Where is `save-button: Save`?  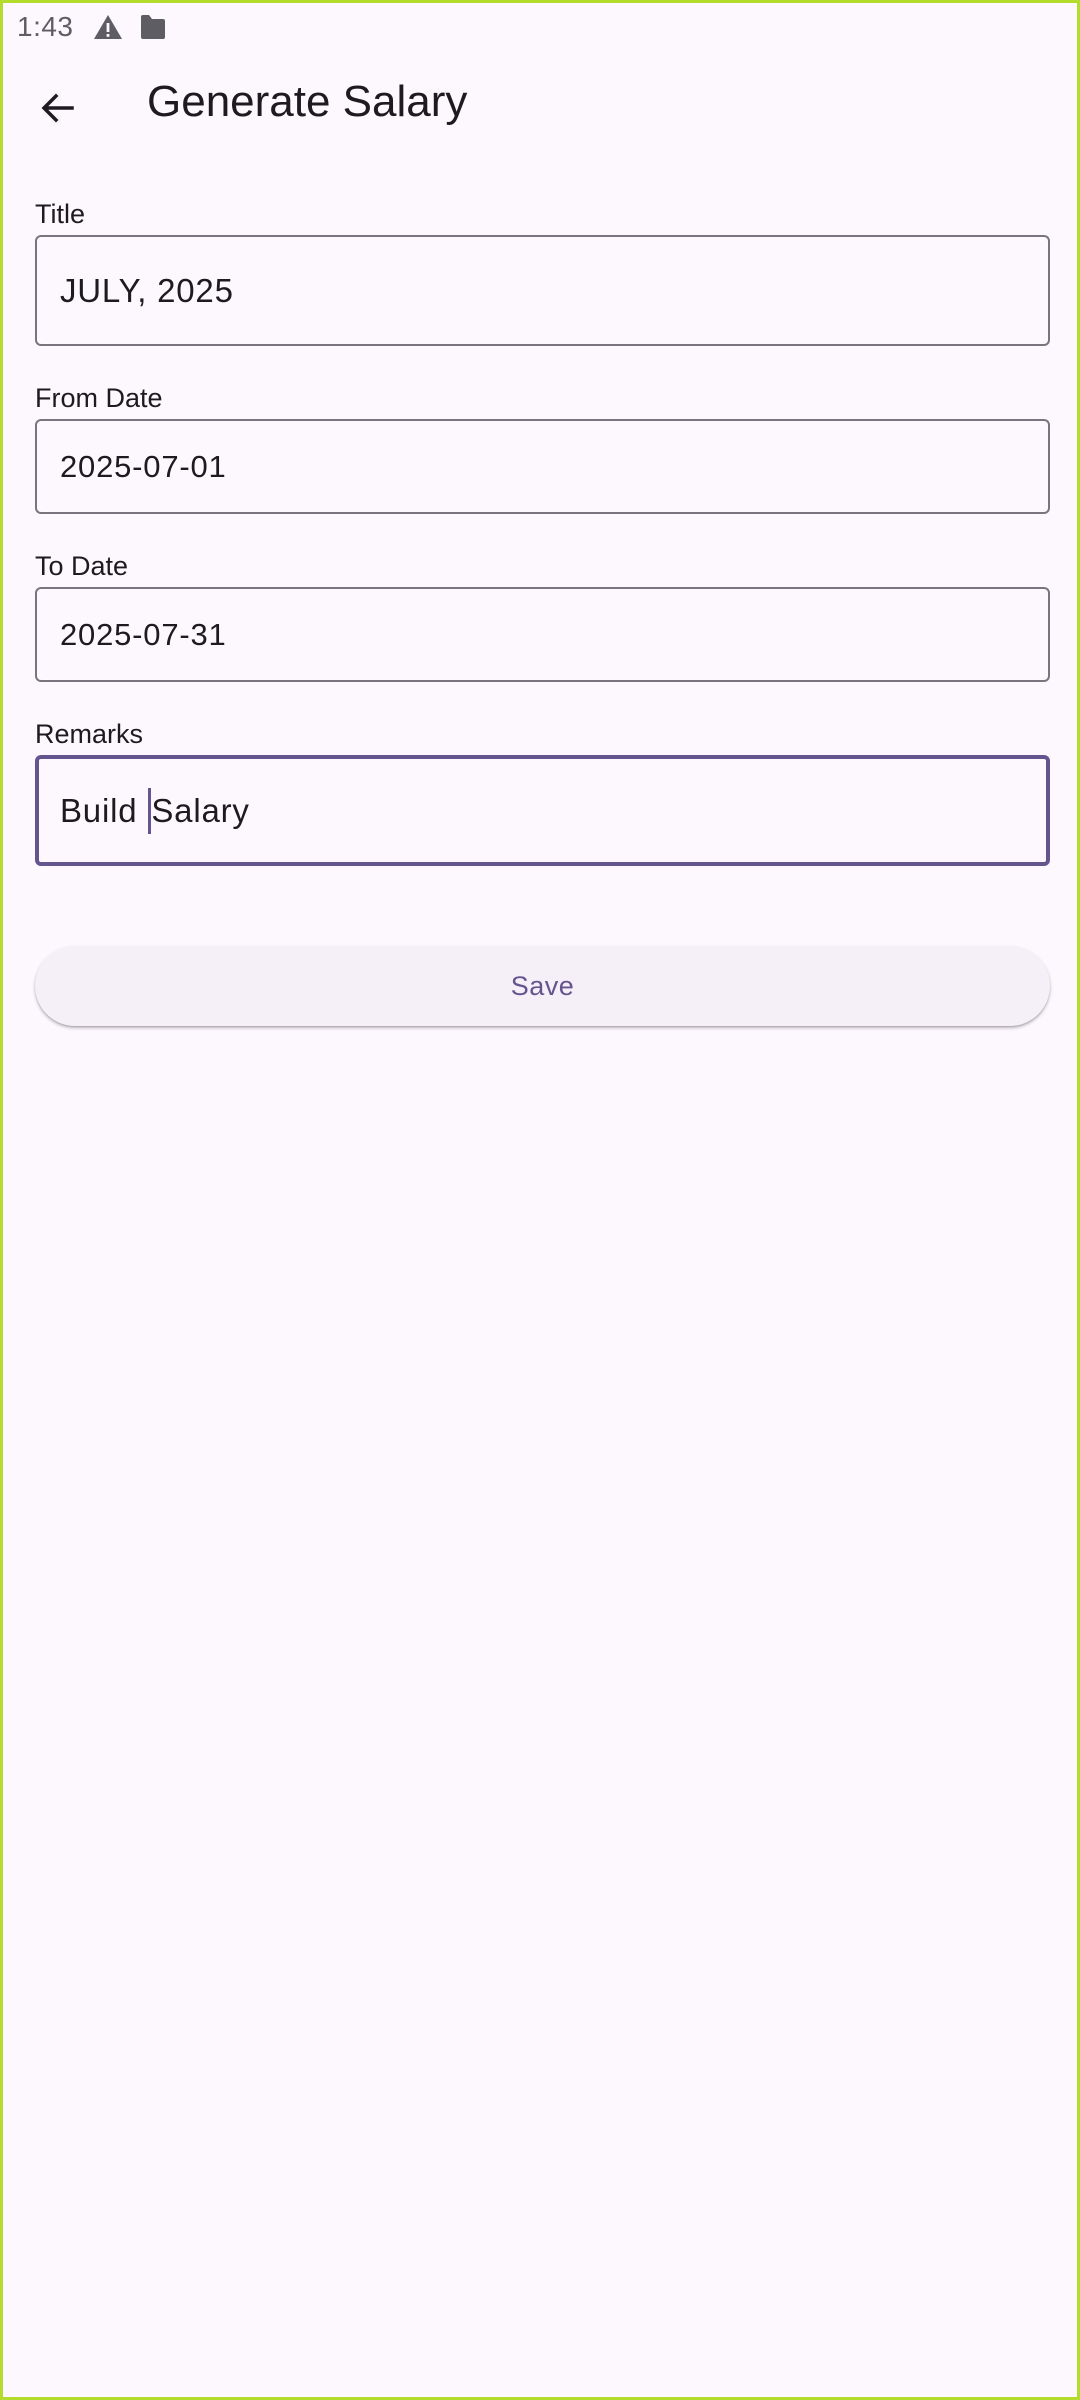 save-button: Save is located at coordinates (542, 986).